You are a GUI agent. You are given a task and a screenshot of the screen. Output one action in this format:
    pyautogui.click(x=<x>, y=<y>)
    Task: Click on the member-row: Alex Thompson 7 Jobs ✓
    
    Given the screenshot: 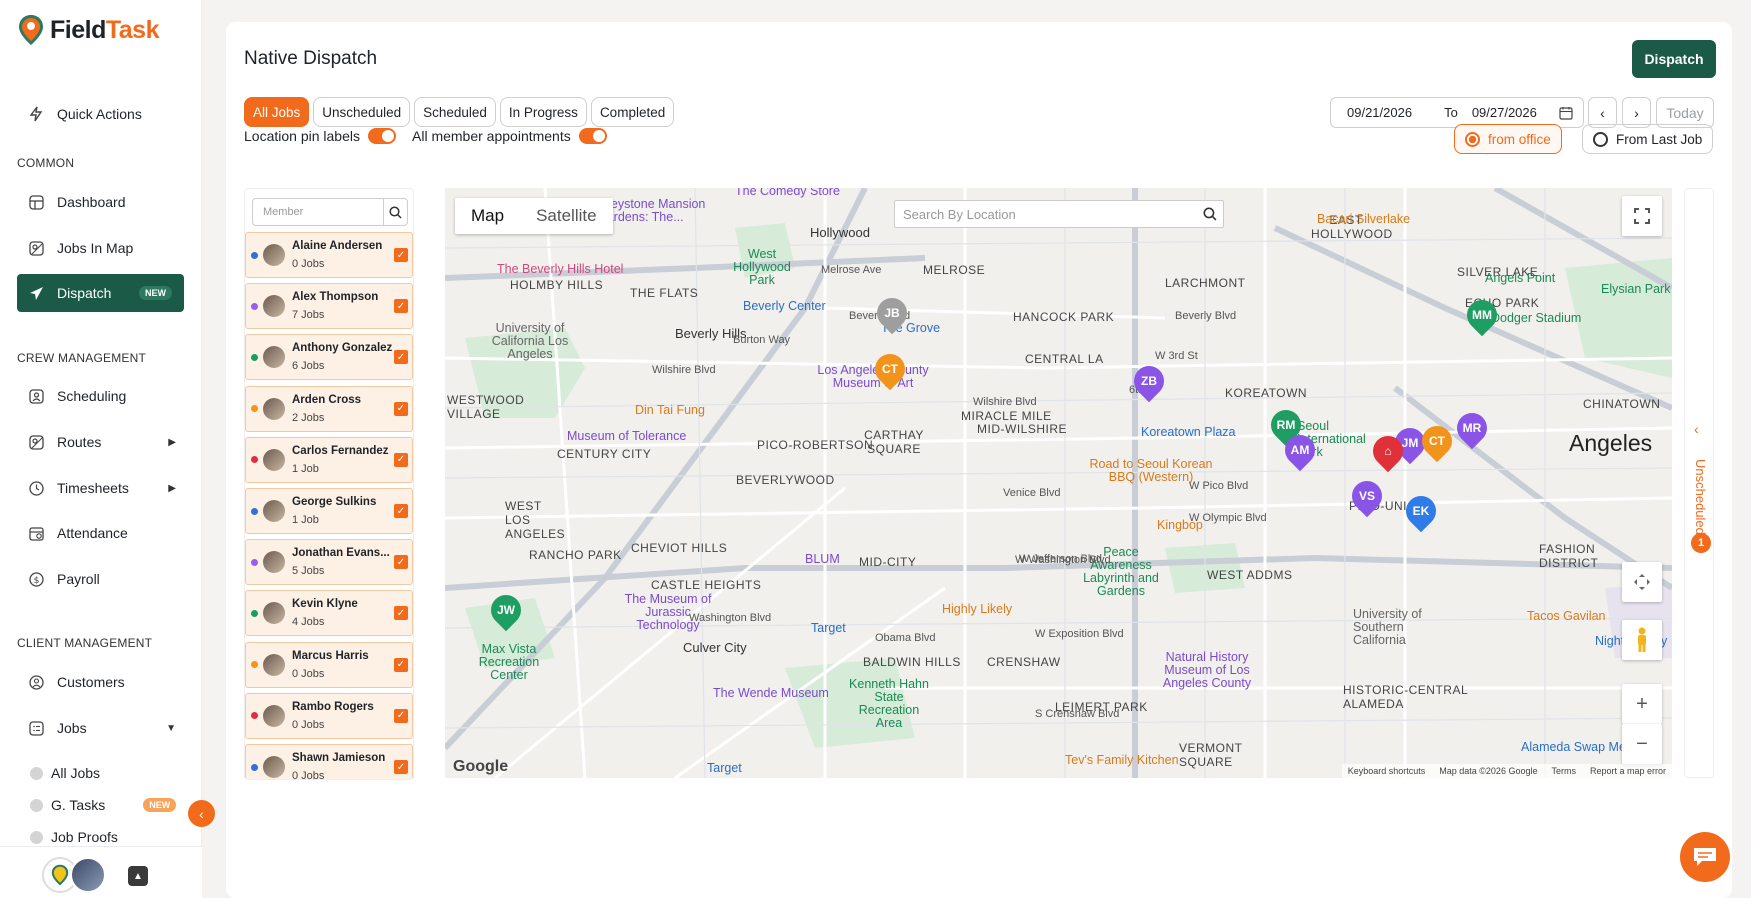 What is the action you would take?
    pyautogui.click(x=329, y=306)
    